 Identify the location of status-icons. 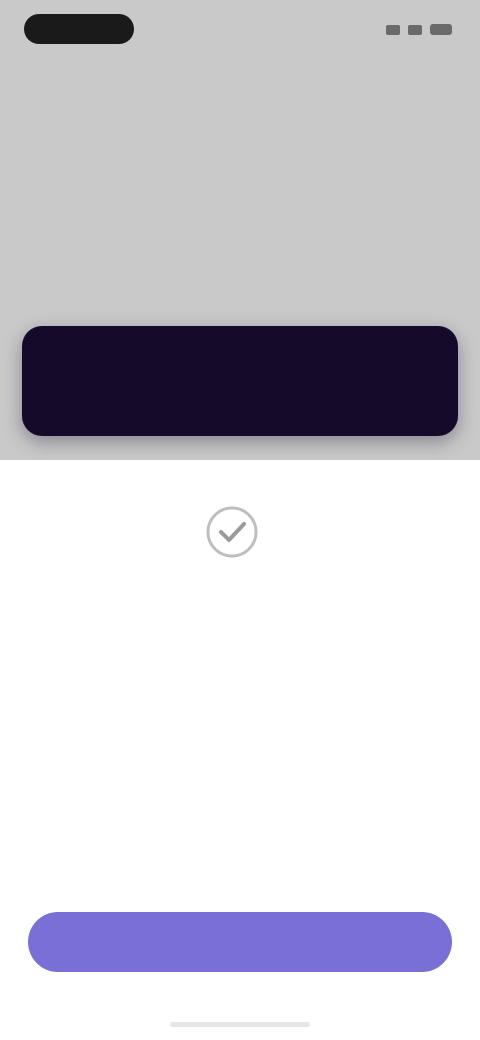
(419, 29).